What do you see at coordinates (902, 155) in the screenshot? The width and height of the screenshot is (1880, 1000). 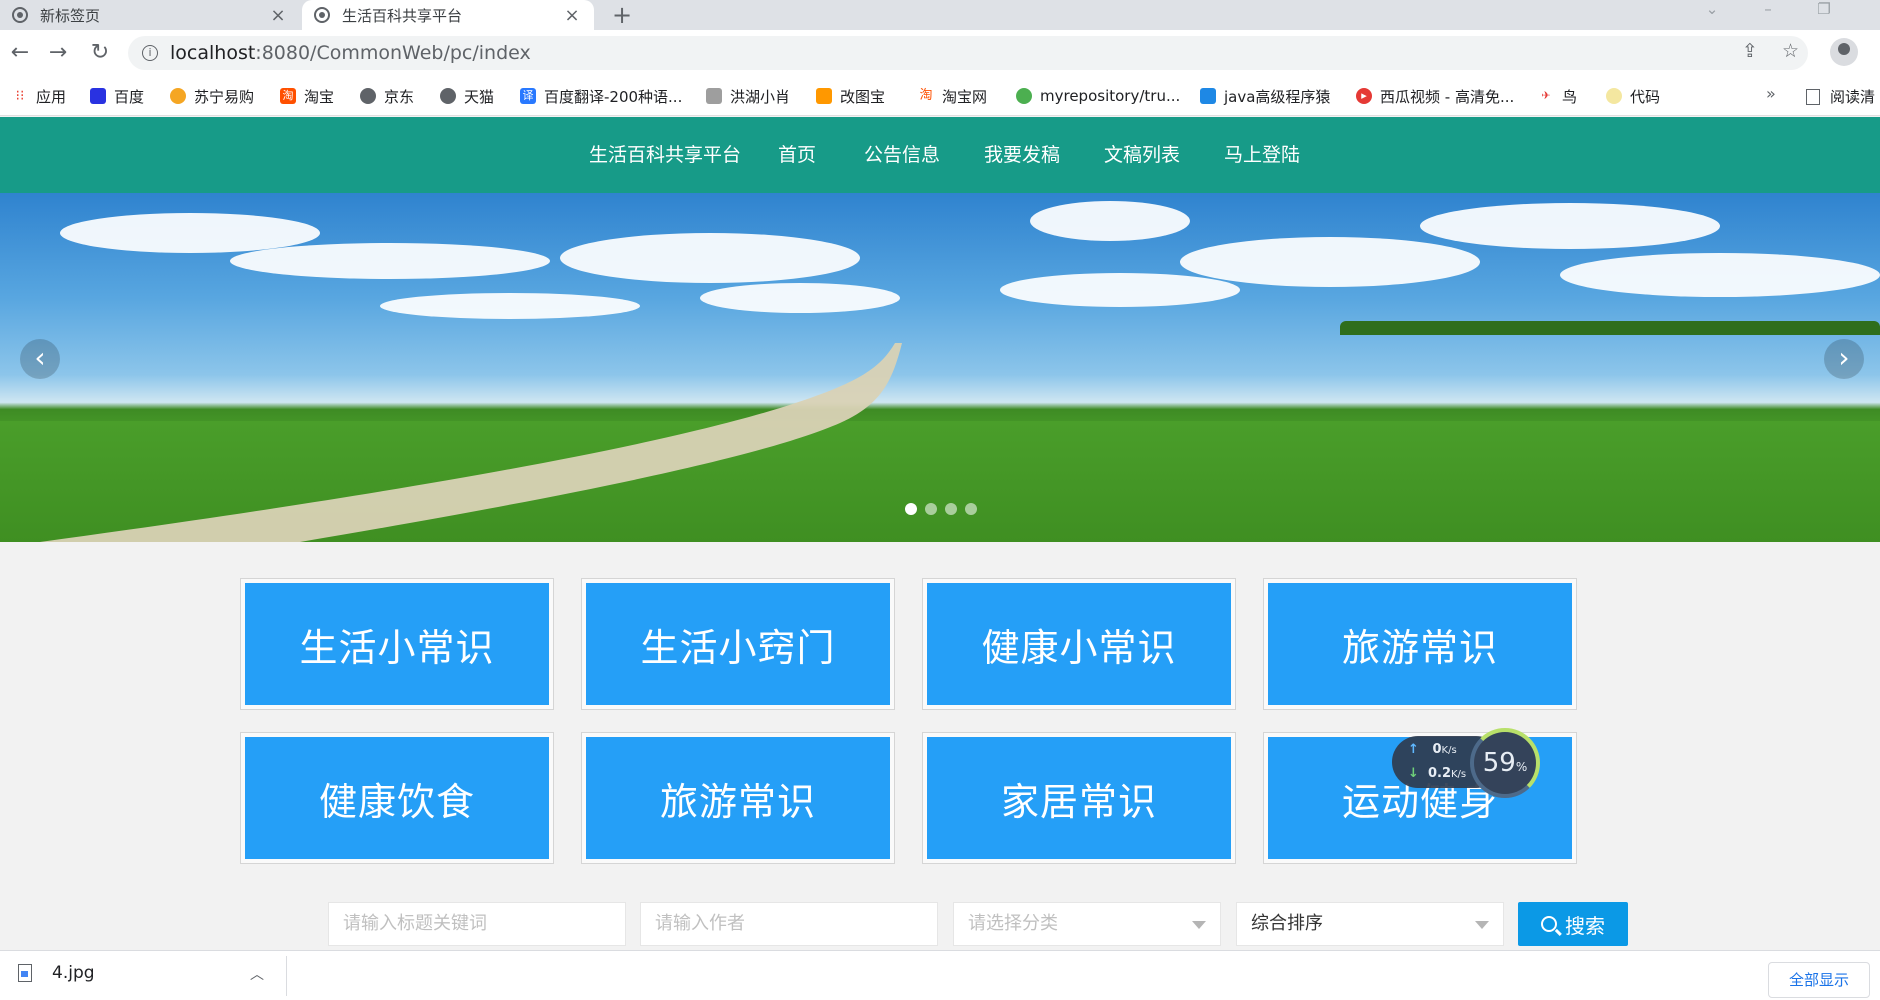 I see `nav-announcements: 公告信息` at bounding box center [902, 155].